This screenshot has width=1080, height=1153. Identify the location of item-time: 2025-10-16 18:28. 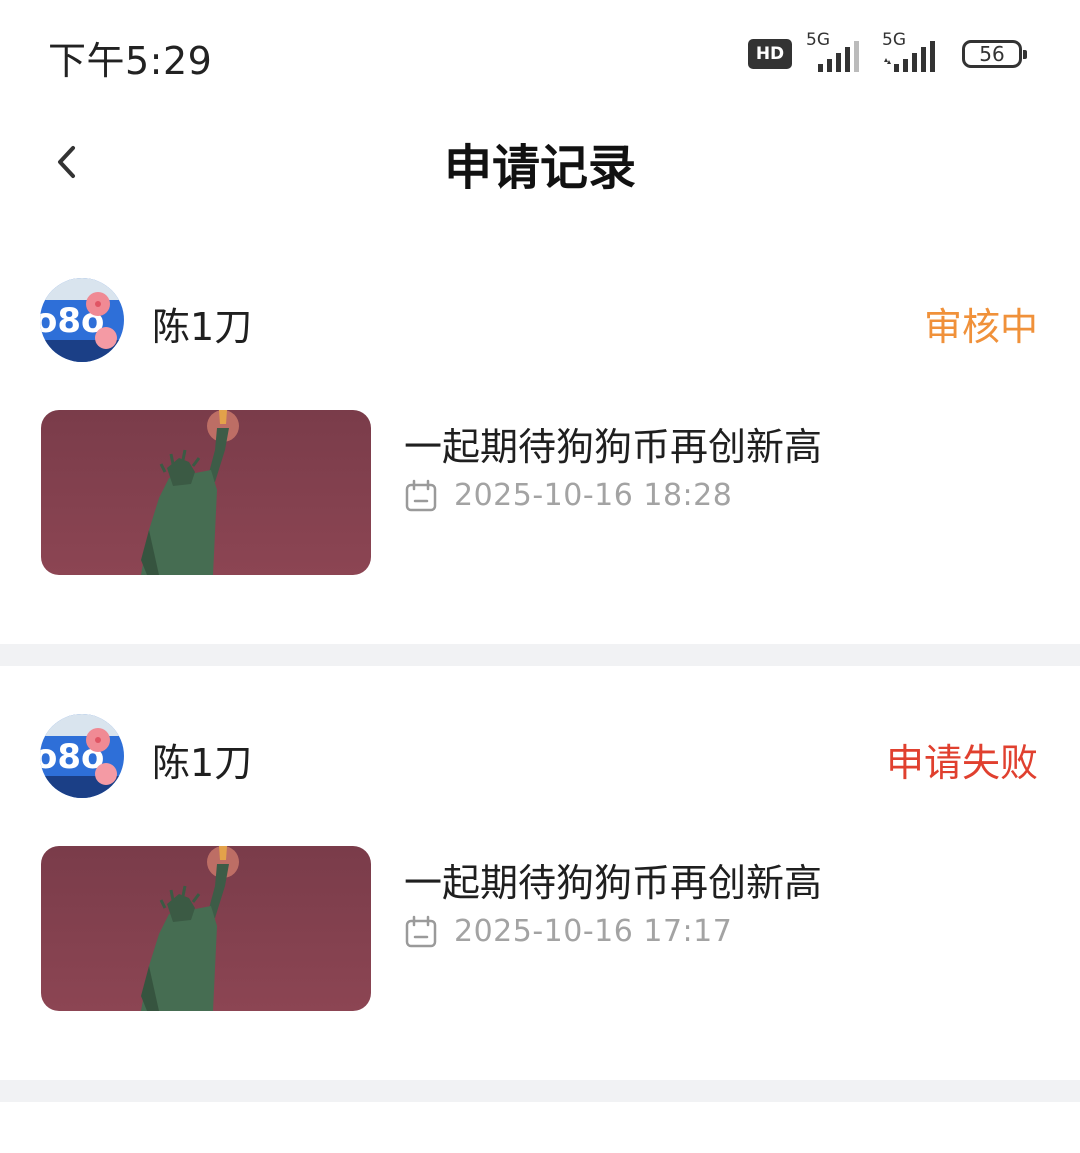
(593, 495).